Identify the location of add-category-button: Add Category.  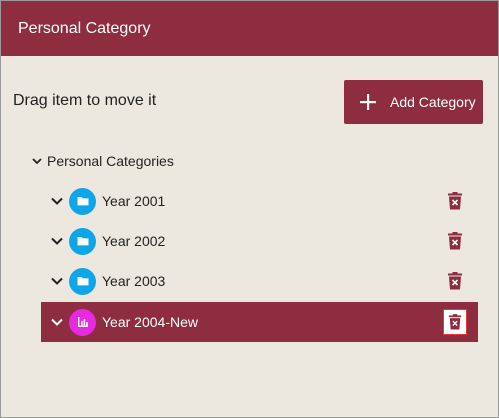
(413, 102).